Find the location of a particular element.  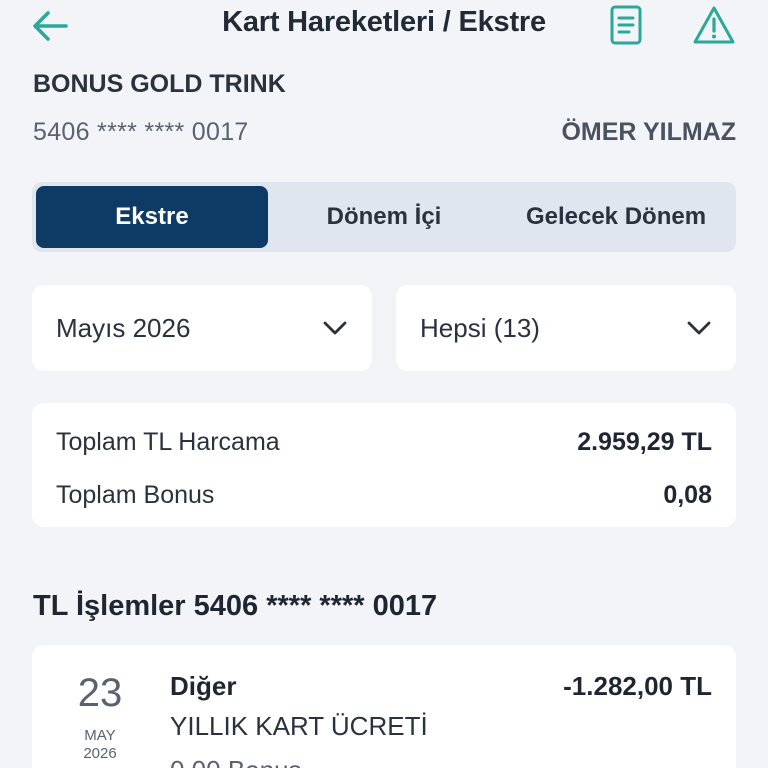

transaction-day: 23 is located at coordinates (100, 693).